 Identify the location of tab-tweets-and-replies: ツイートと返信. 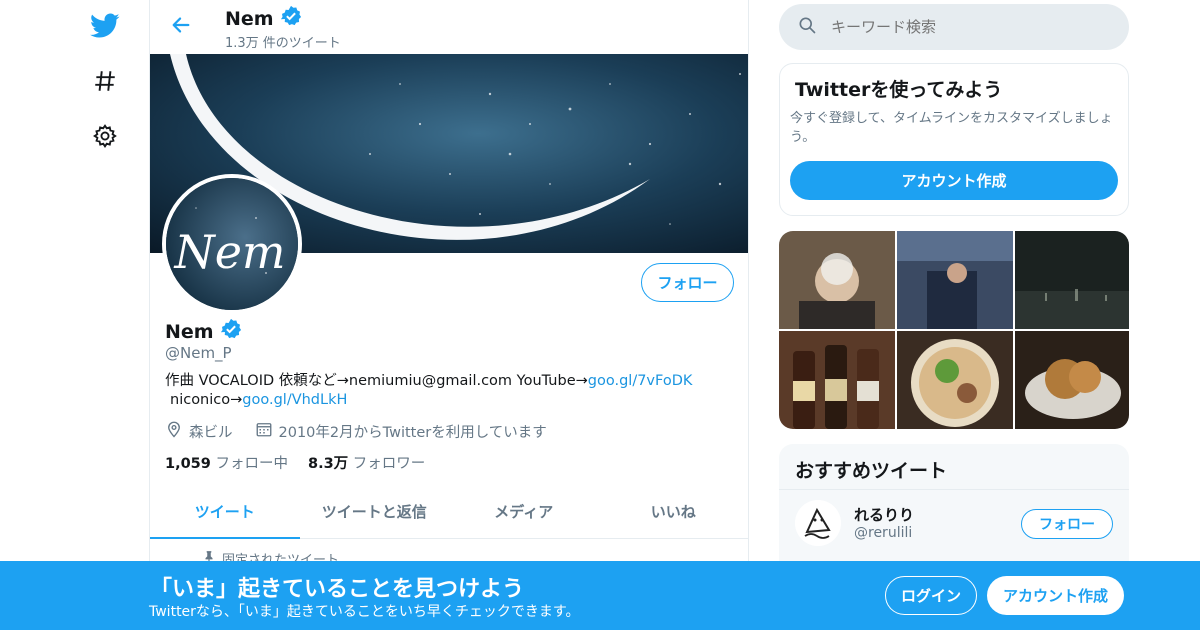
(375, 511).